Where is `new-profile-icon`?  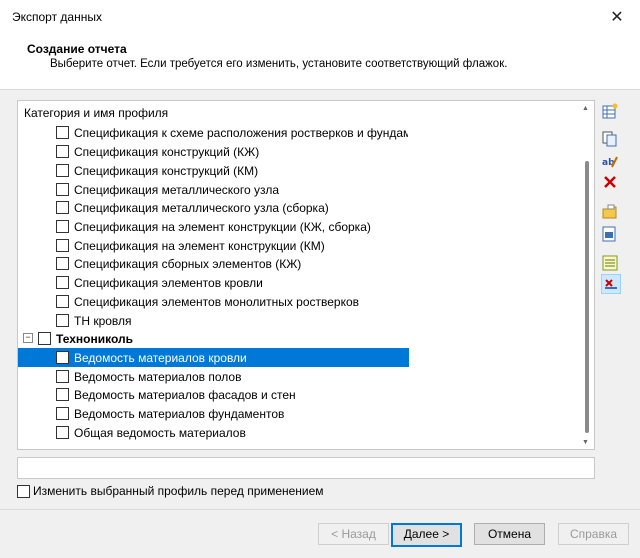
new-profile-icon is located at coordinates (610, 111).